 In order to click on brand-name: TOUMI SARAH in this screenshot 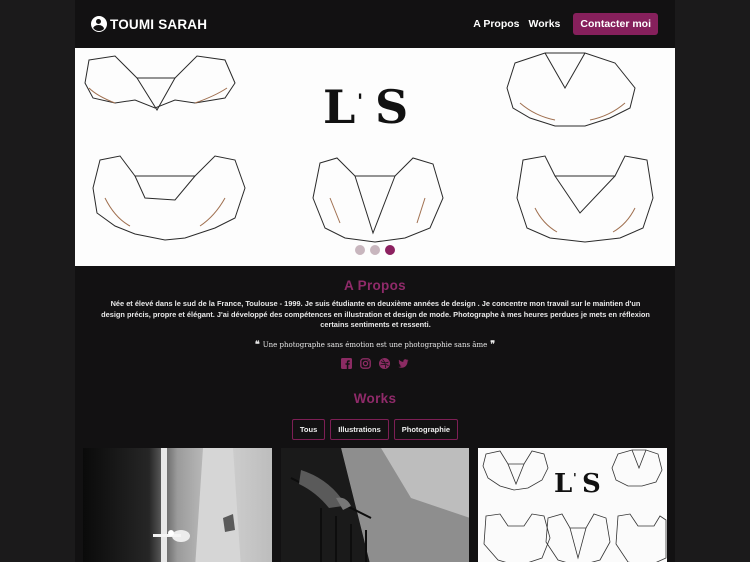, I will do `click(159, 24)`.